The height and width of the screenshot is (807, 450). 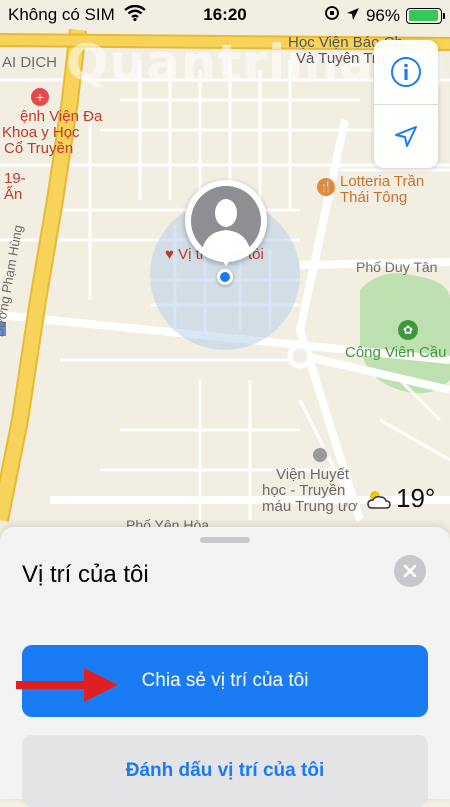 I want to click on battery-icon, so click(x=425, y=15).